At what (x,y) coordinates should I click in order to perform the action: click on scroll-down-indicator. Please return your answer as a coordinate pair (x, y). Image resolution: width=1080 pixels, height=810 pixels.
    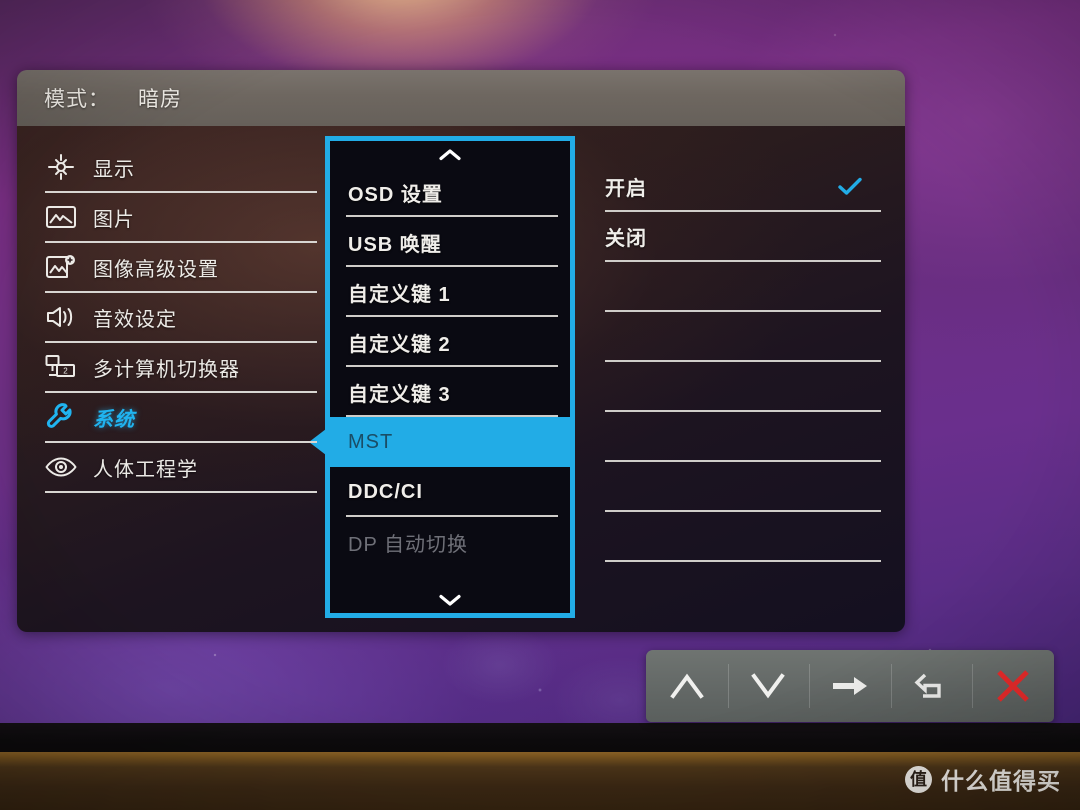
    Looking at the image, I should click on (450, 600).